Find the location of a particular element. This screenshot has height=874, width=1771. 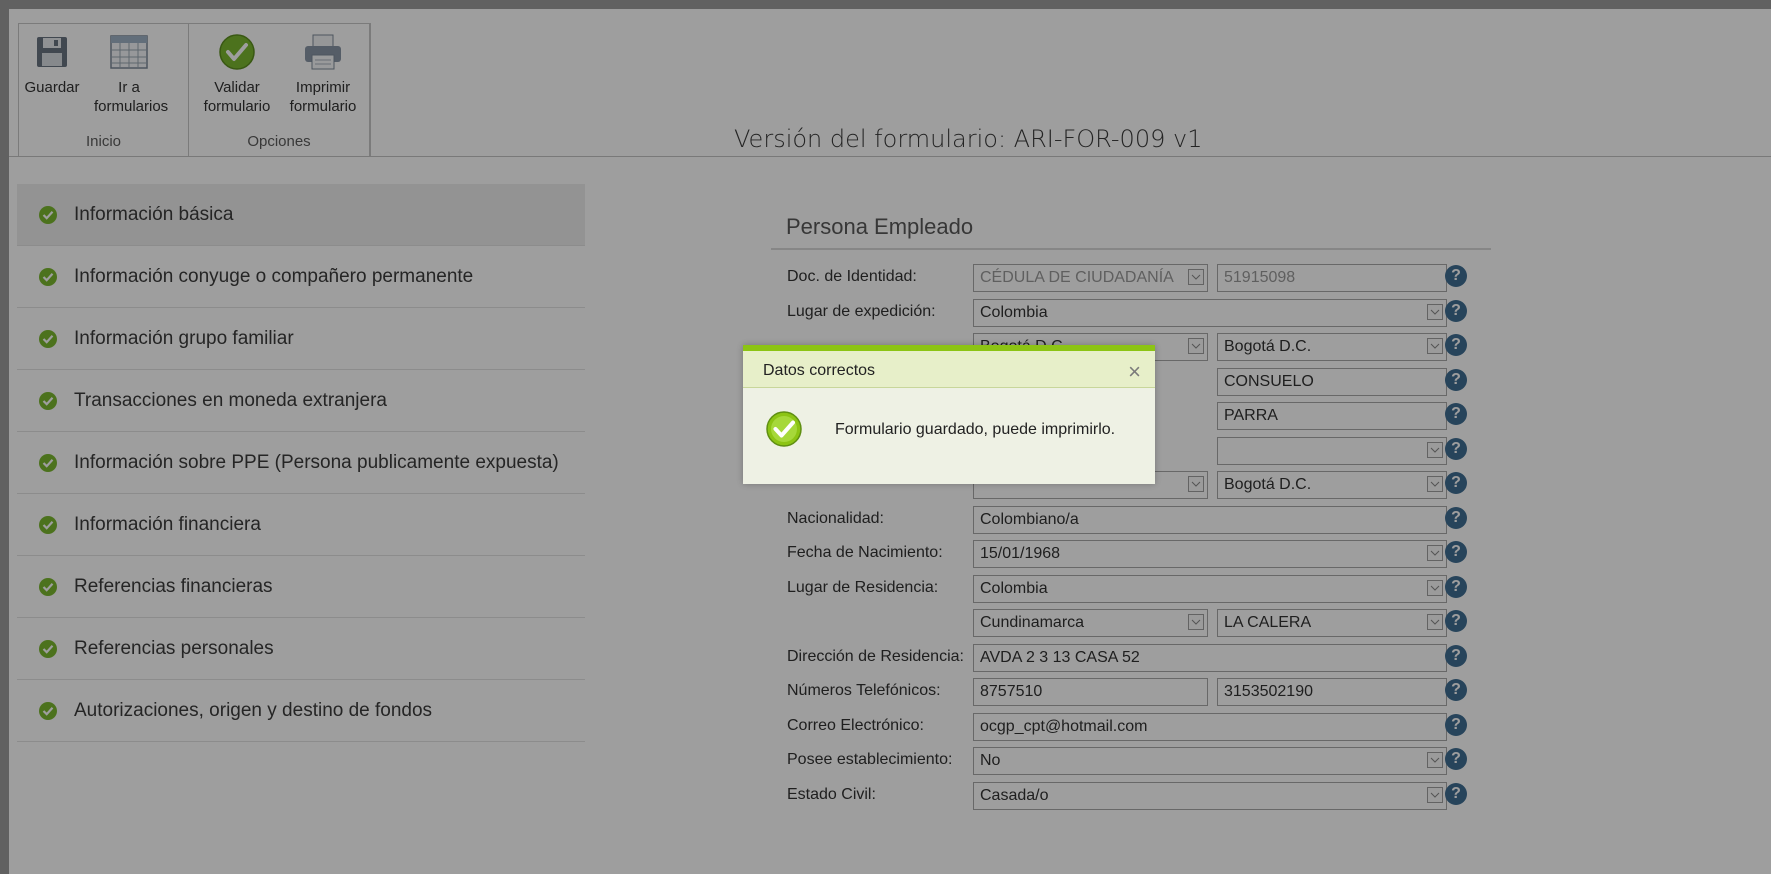

dialog-message: Formulario guardado, puede imprimirlo. is located at coordinates (975, 429).